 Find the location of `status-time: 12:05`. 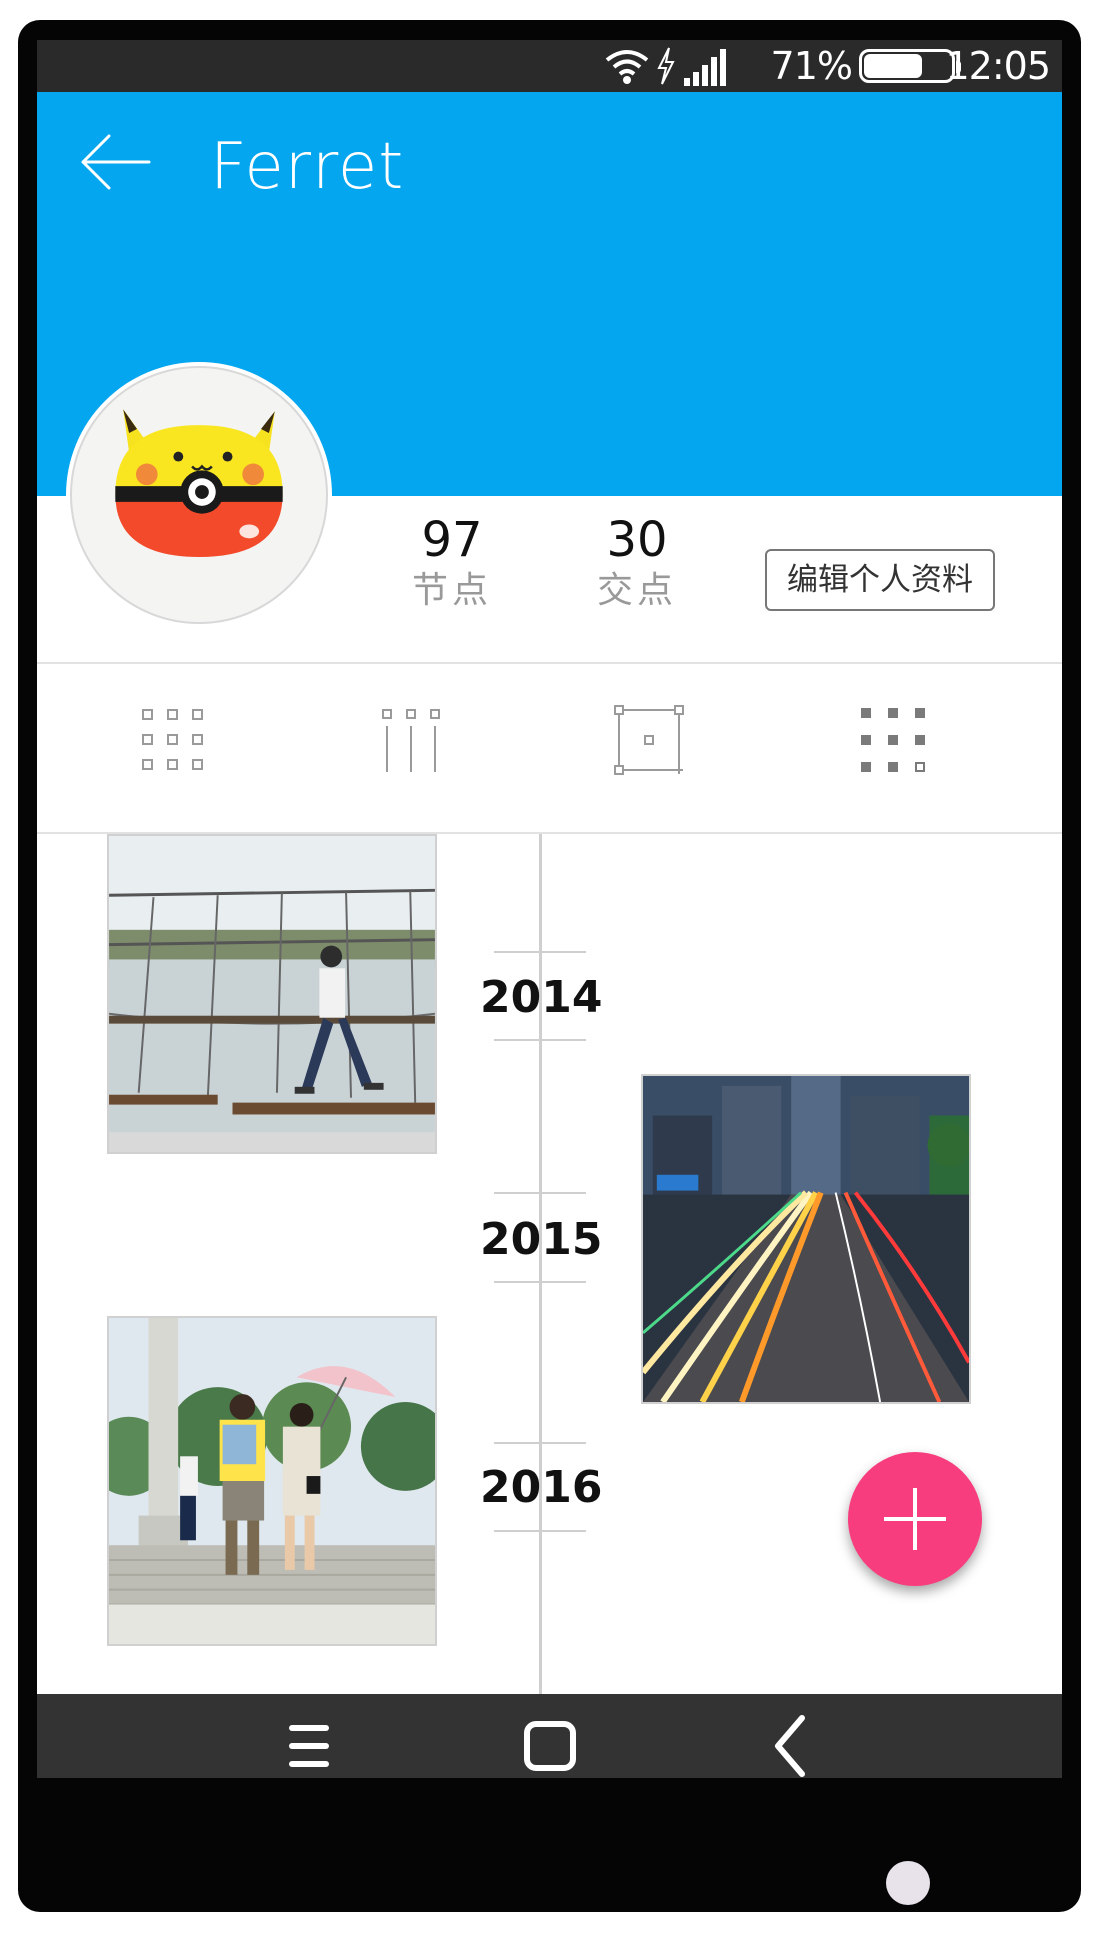

status-time: 12:05 is located at coordinates (998, 66).